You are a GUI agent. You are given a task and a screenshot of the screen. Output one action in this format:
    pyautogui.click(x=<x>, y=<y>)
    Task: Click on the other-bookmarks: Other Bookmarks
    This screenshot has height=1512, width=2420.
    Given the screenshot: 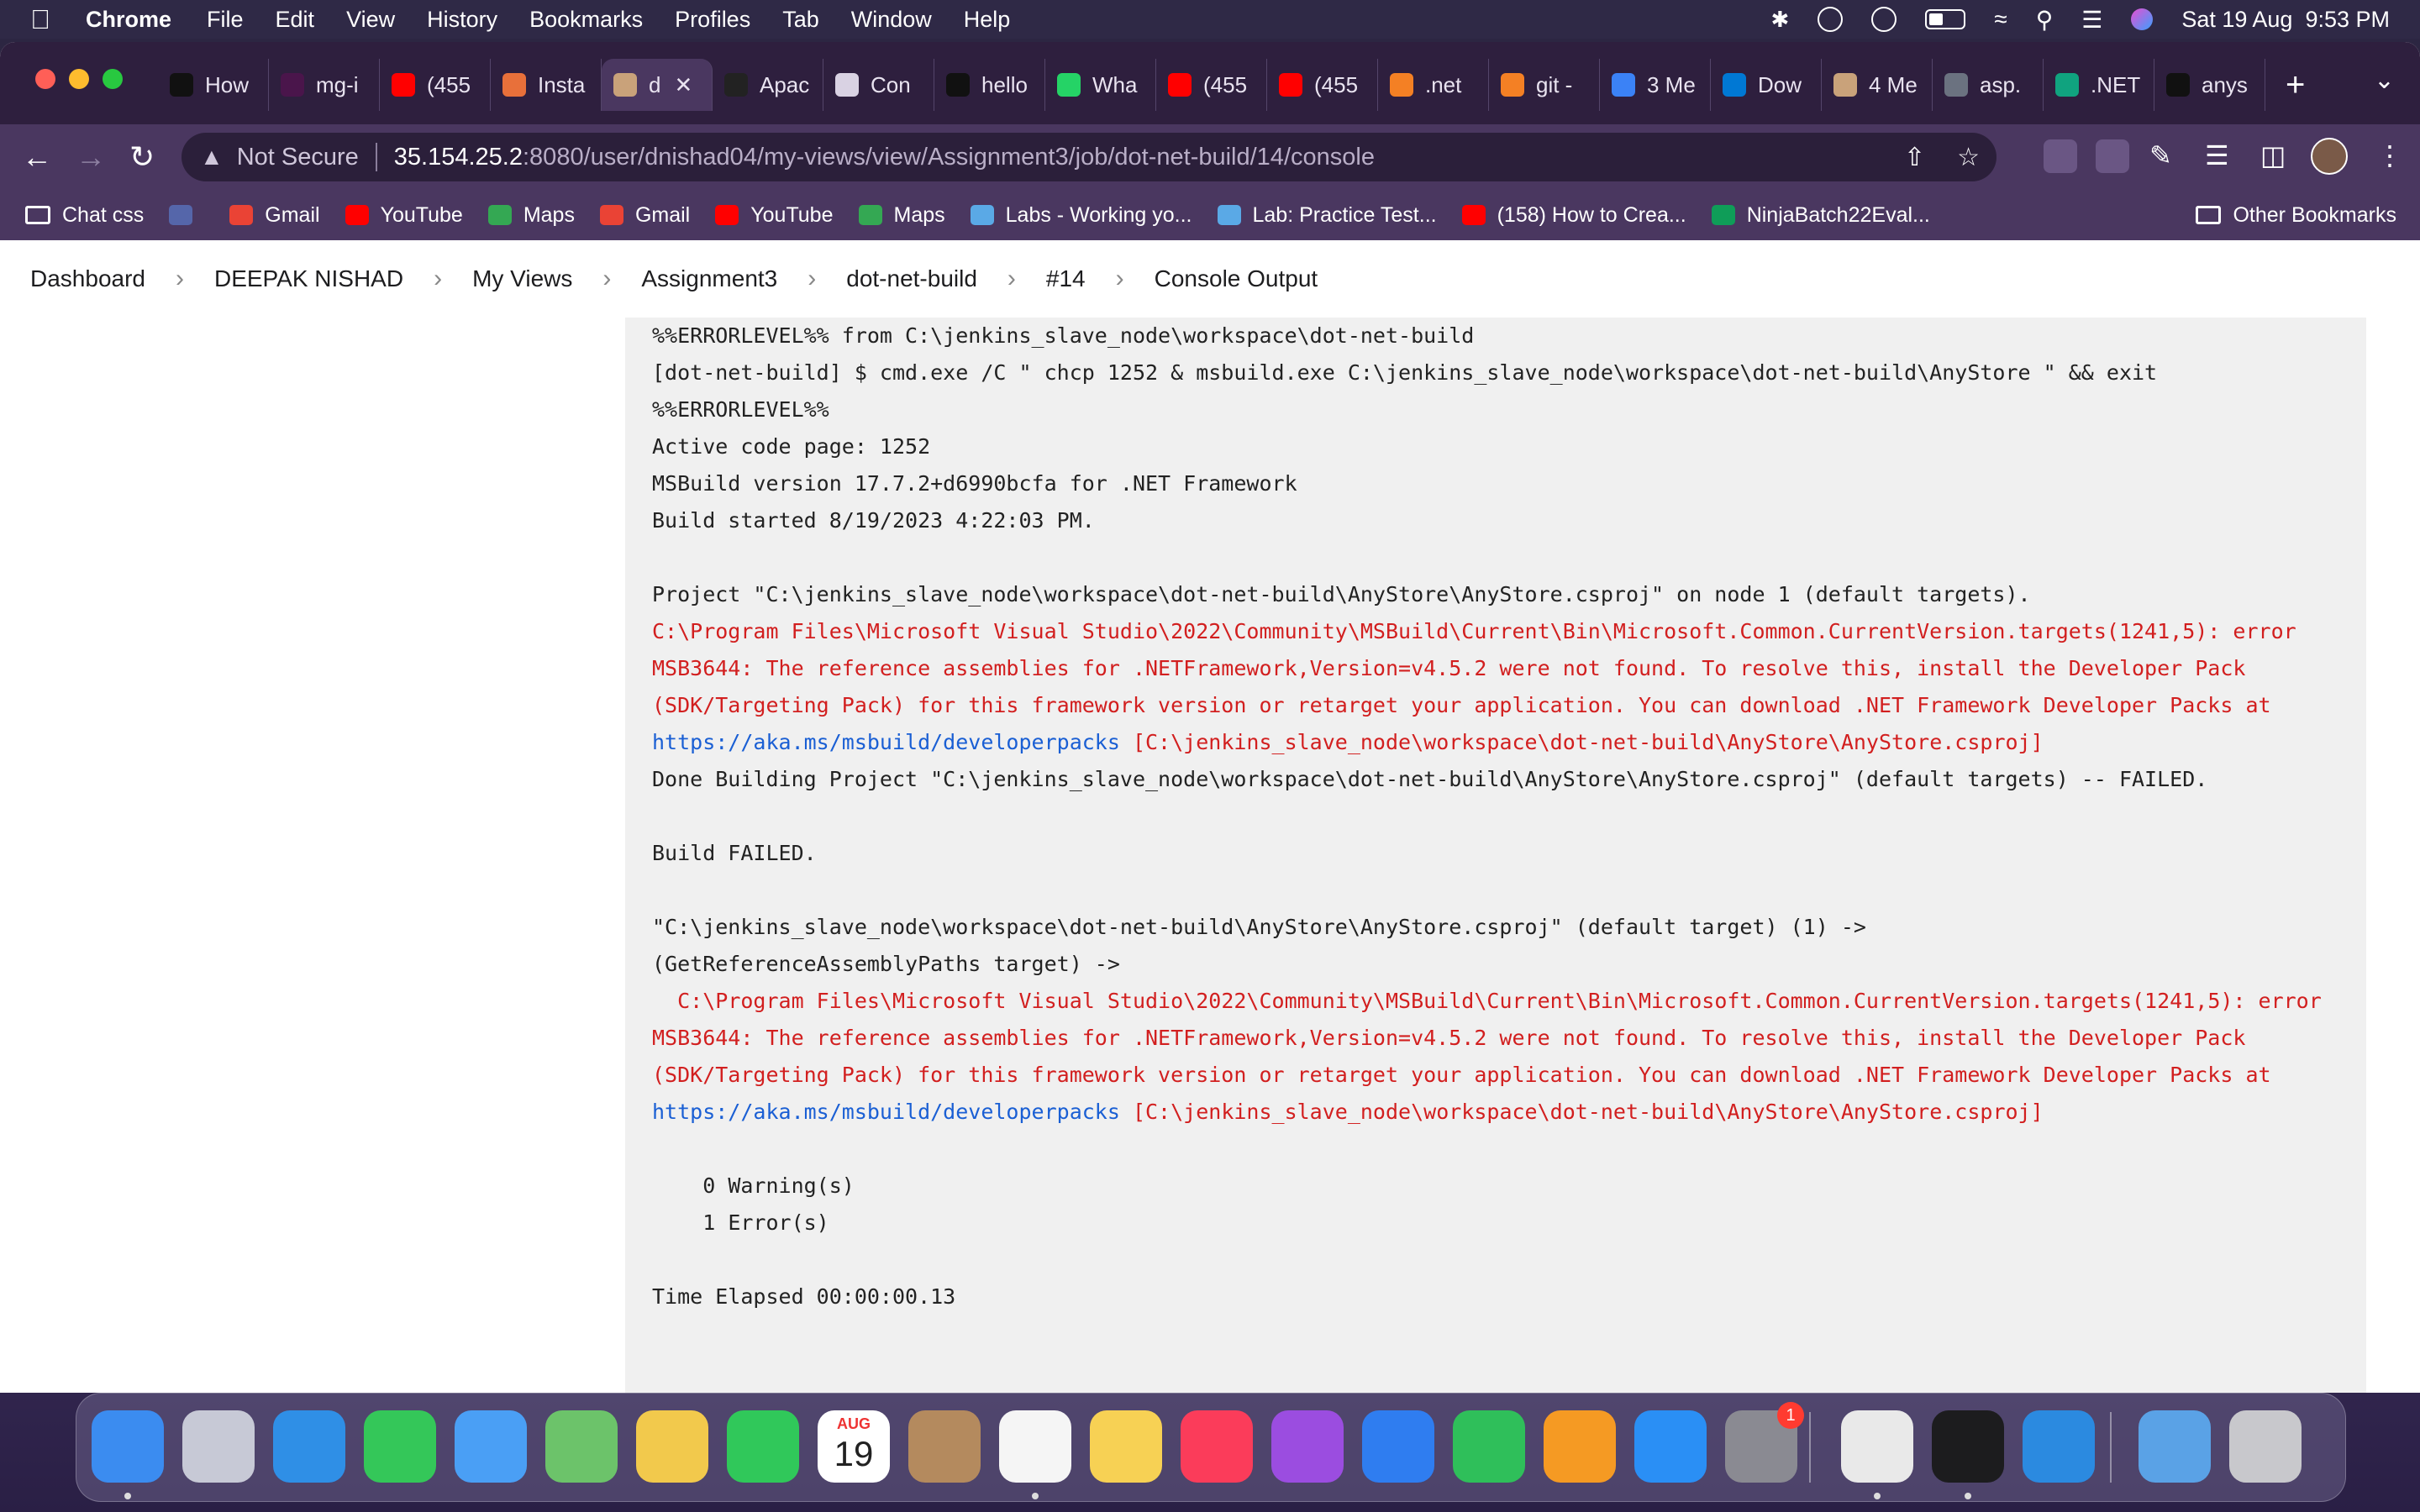 What is the action you would take?
    pyautogui.click(x=2296, y=215)
    